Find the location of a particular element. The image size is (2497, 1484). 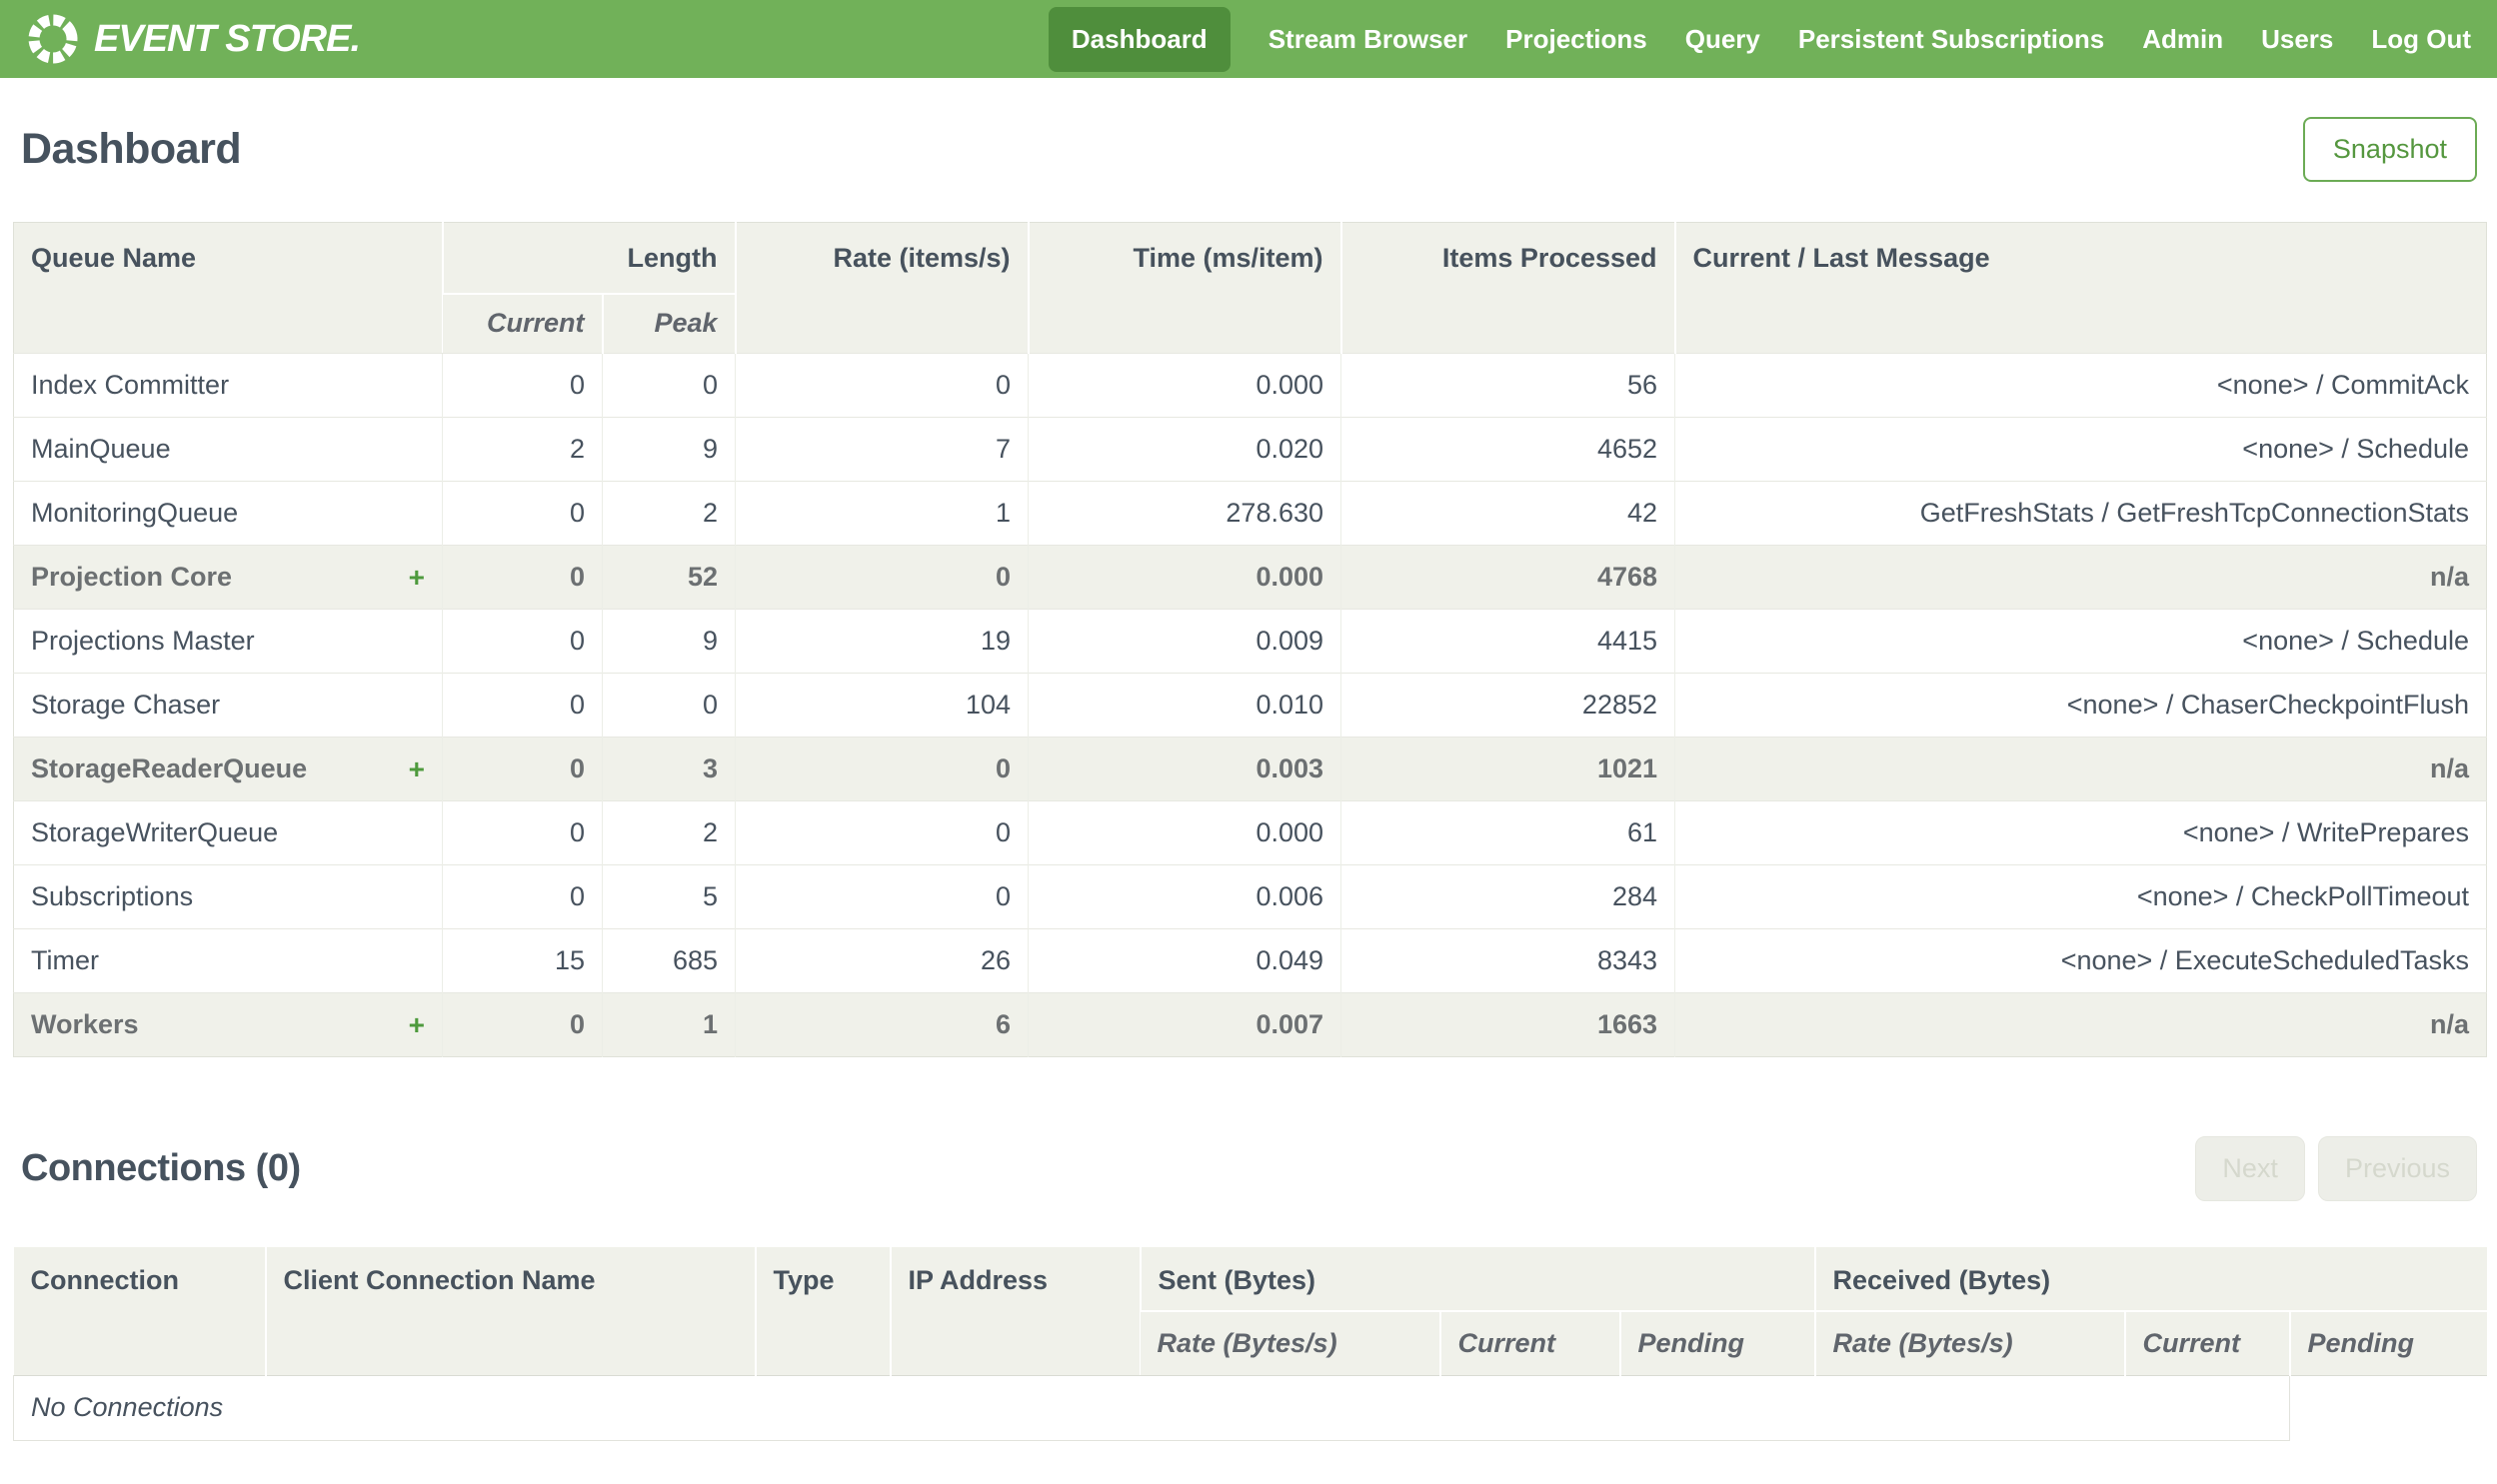

items-processed-cell: 284 is located at coordinates (1507, 896).